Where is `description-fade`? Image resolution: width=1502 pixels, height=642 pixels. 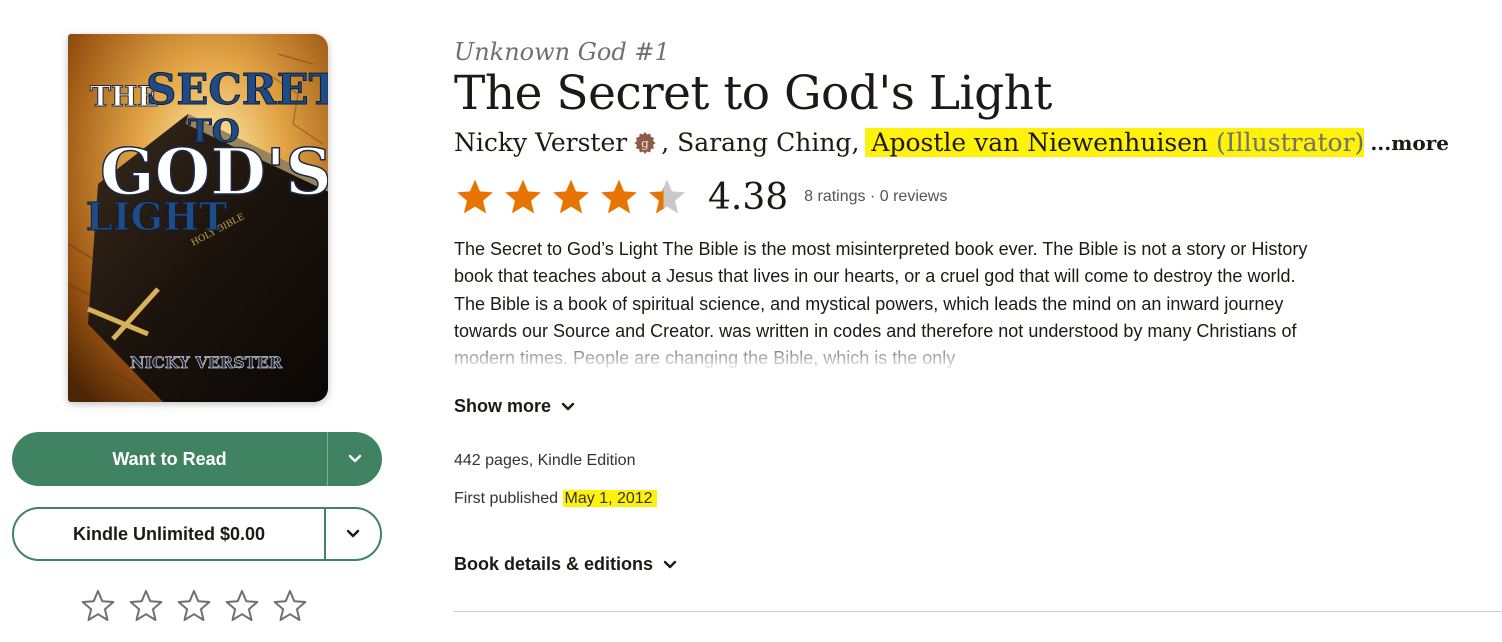 description-fade is located at coordinates (894, 356).